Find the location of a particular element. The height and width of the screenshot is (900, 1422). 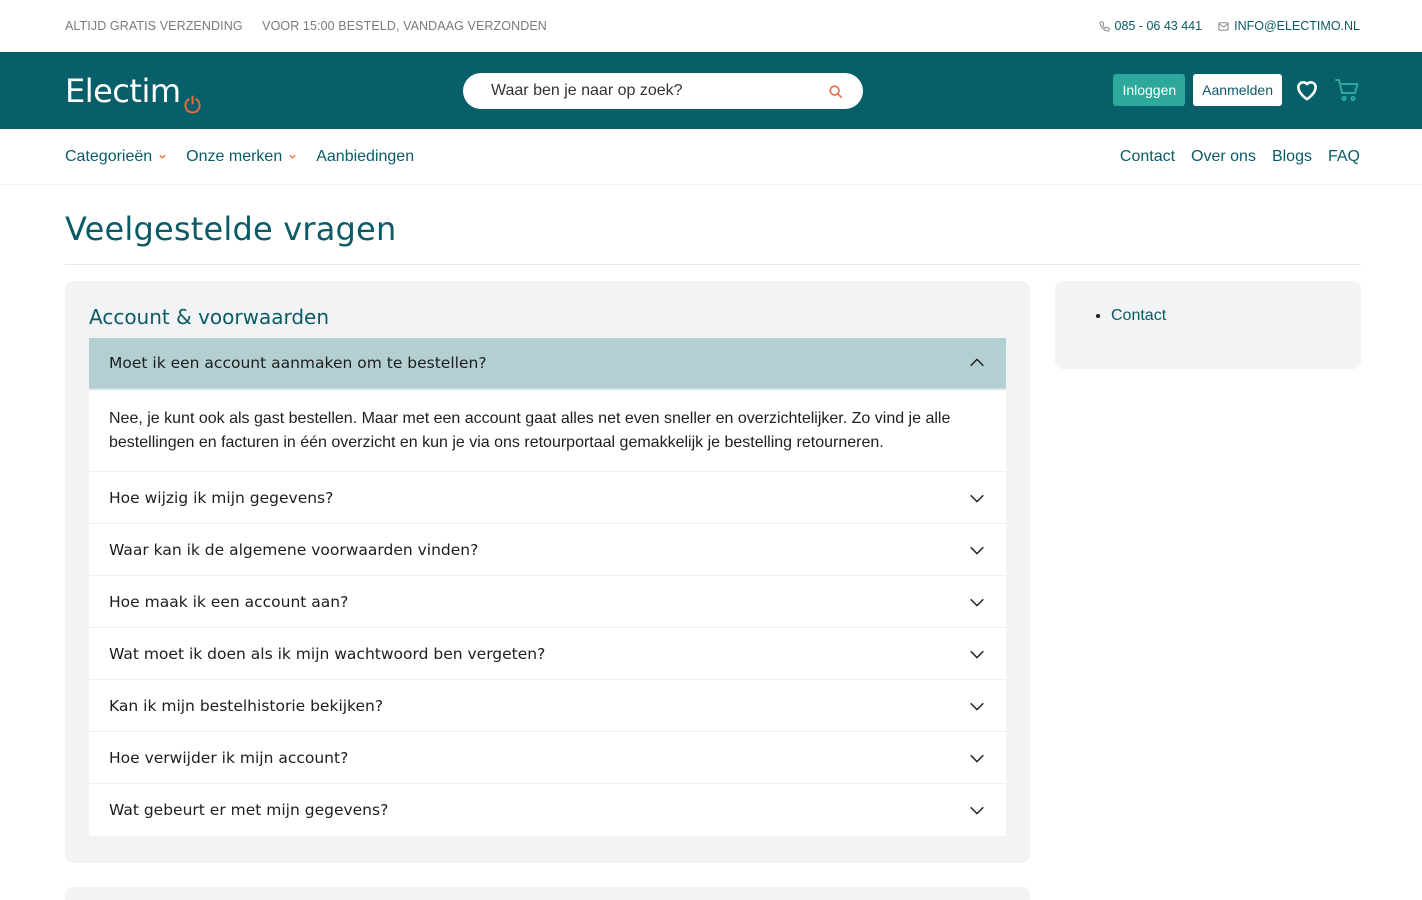

faq-question-toggle: Hoe maak ik een account aan? is located at coordinates (547, 602).